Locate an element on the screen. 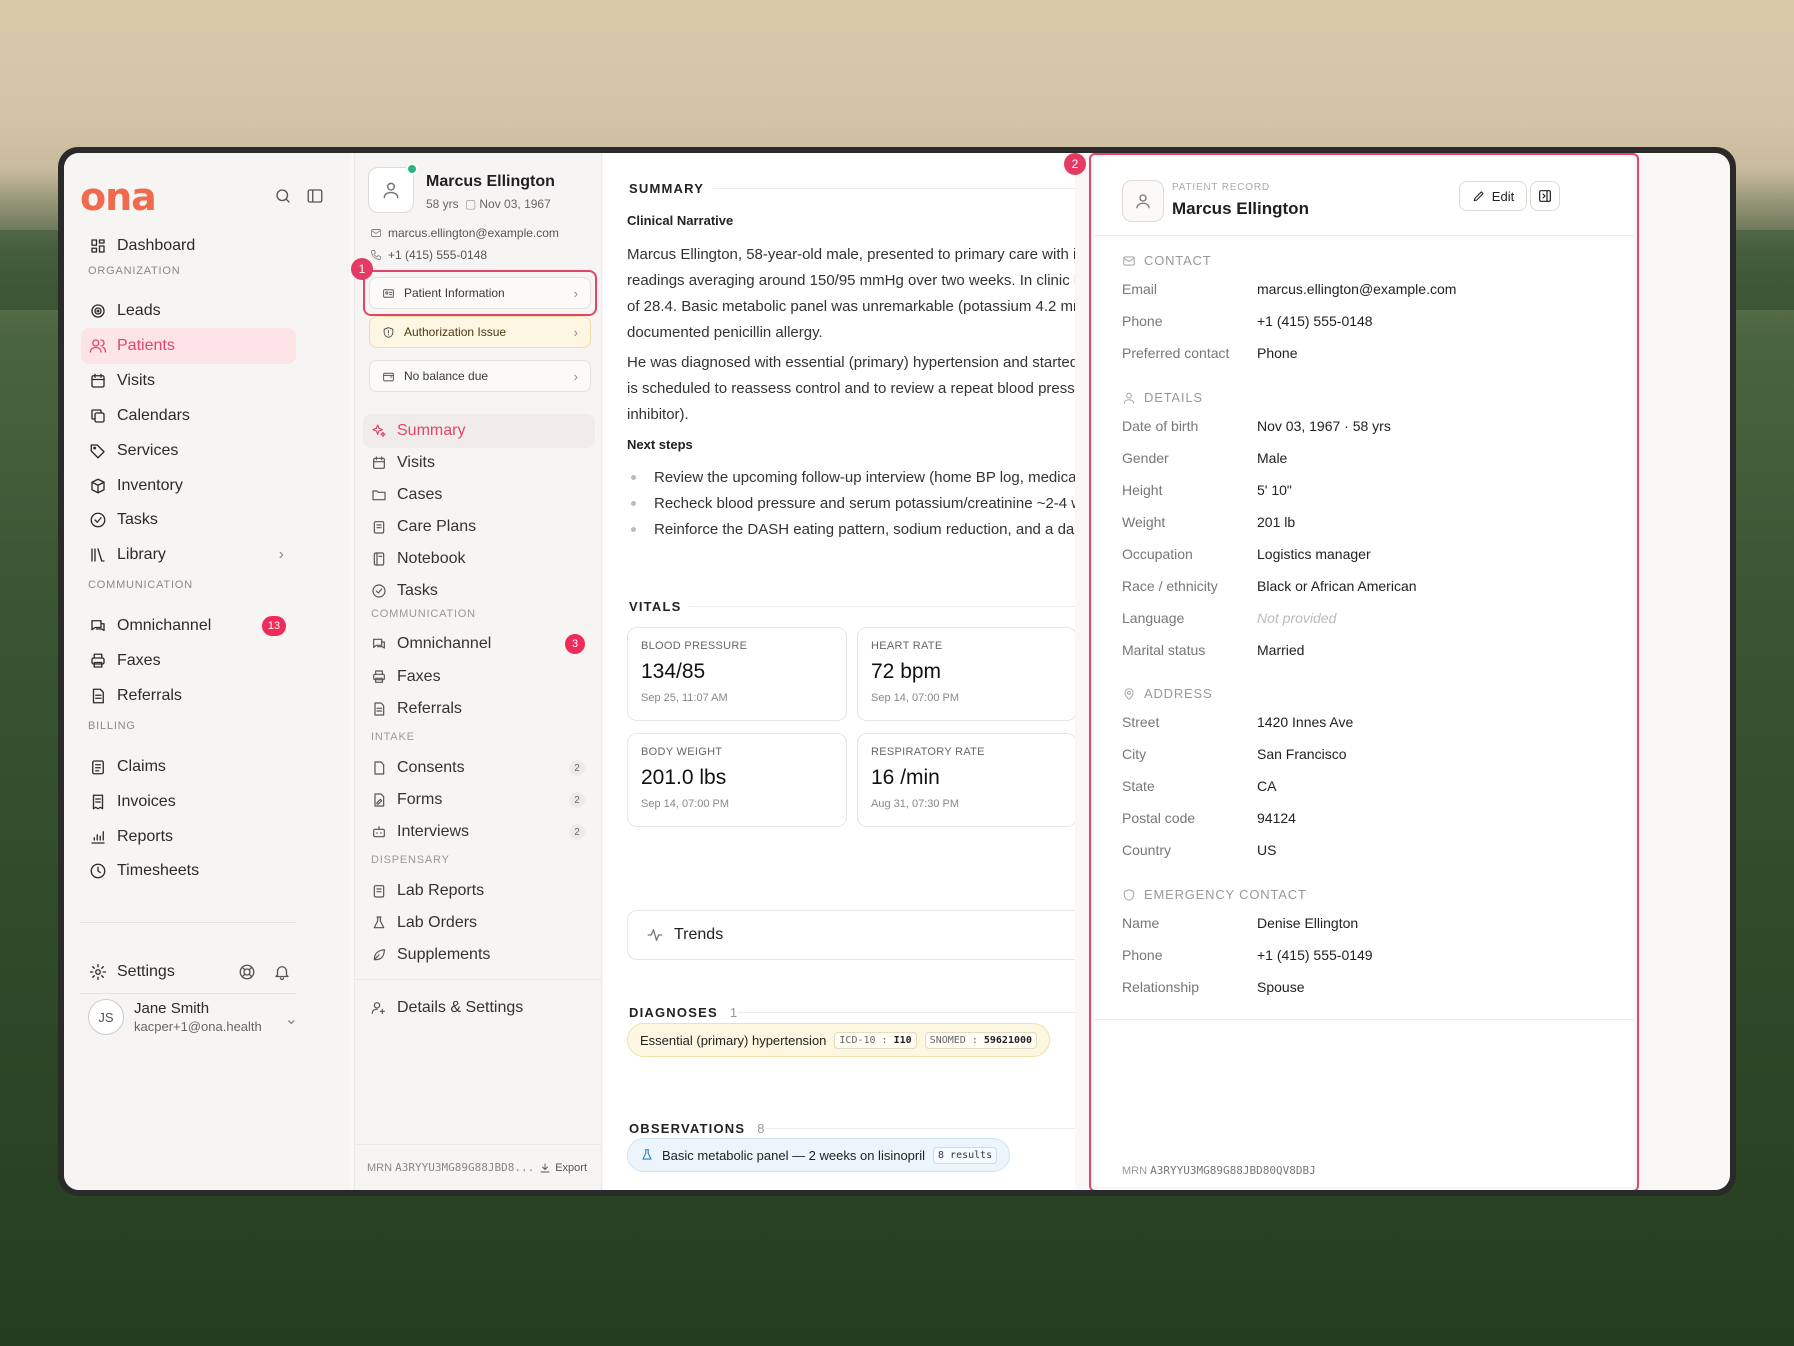  calendar-icon is located at coordinates (379, 462).